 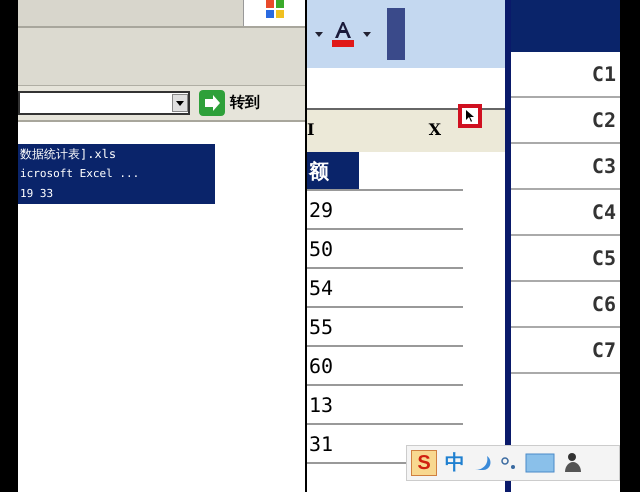 I want to click on table-cell: 50, so click(x=321, y=248).